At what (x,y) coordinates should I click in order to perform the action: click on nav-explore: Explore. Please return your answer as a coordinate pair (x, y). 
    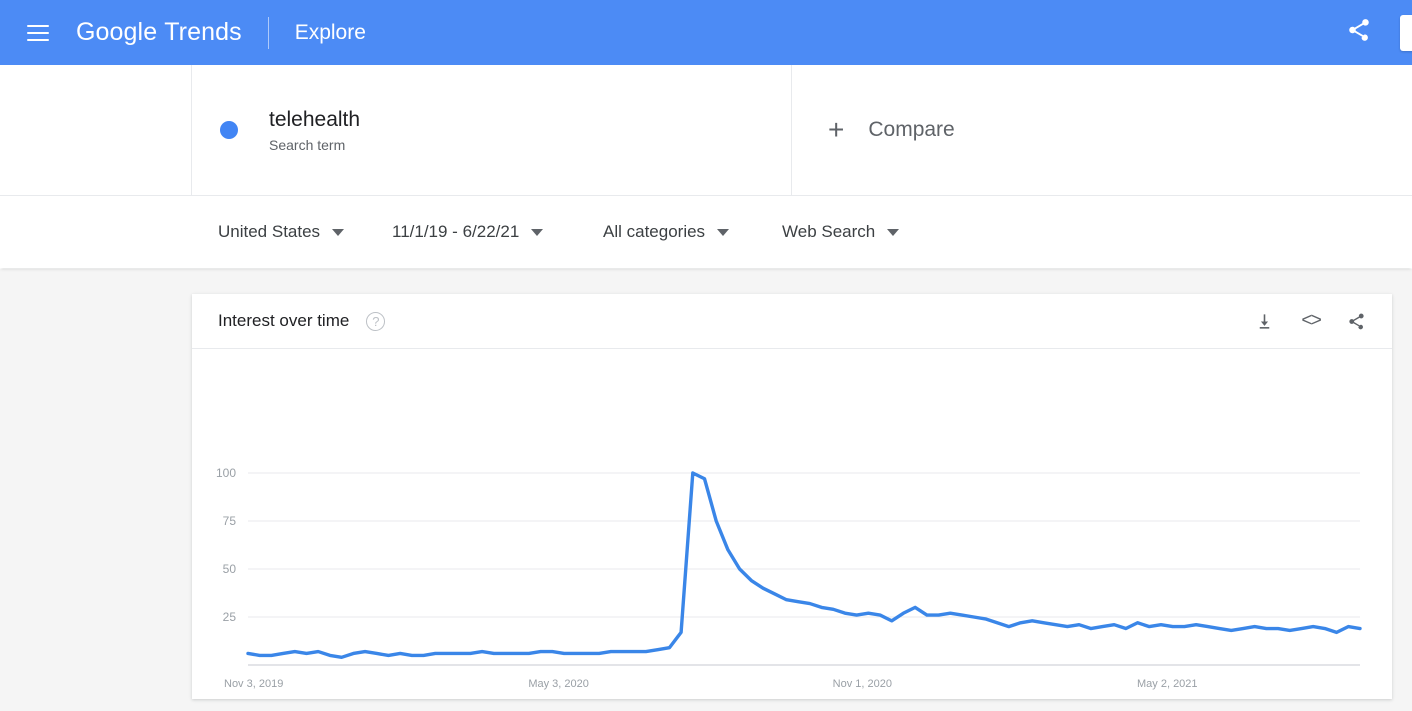
    Looking at the image, I should click on (330, 33).